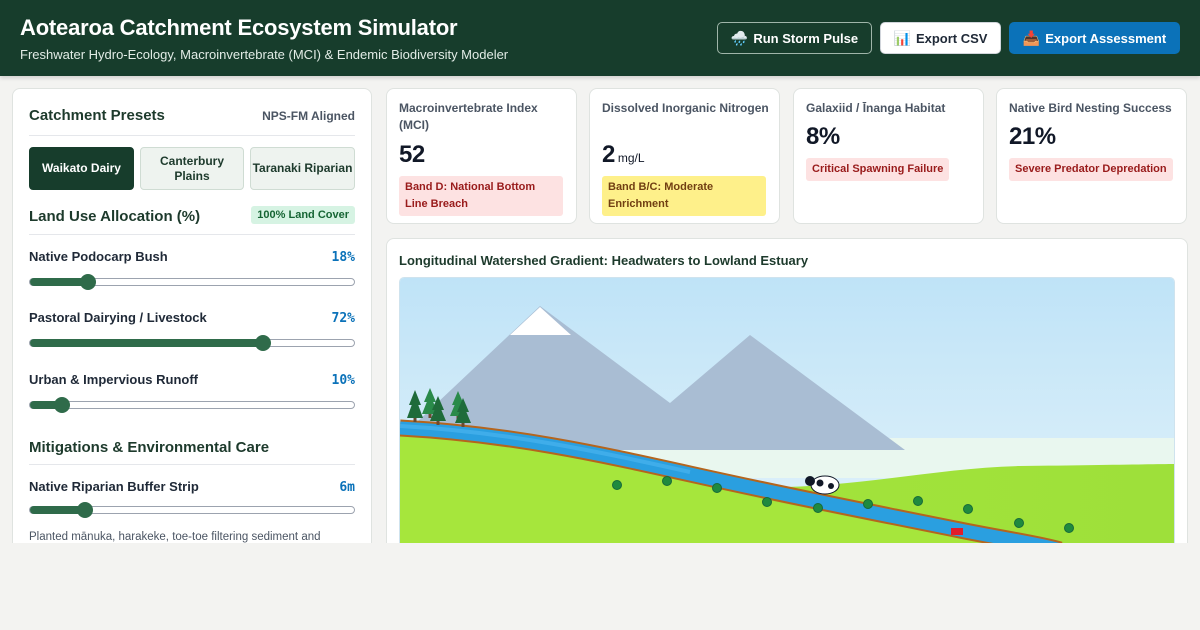 Image resolution: width=1200 pixels, height=630 pixels. I want to click on inbox-tray-icon: 📥, so click(1031, 38).